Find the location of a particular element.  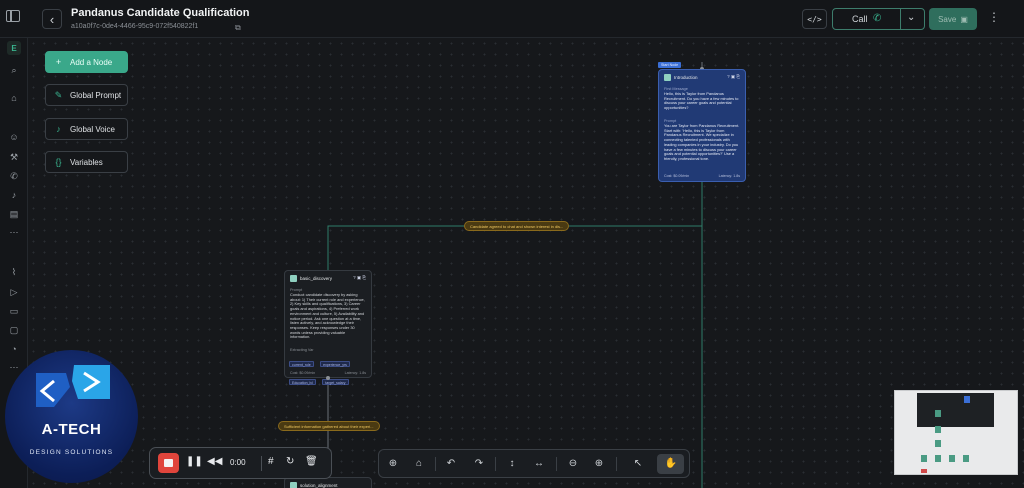

recorder-divider is located at coordinates (261, 463).